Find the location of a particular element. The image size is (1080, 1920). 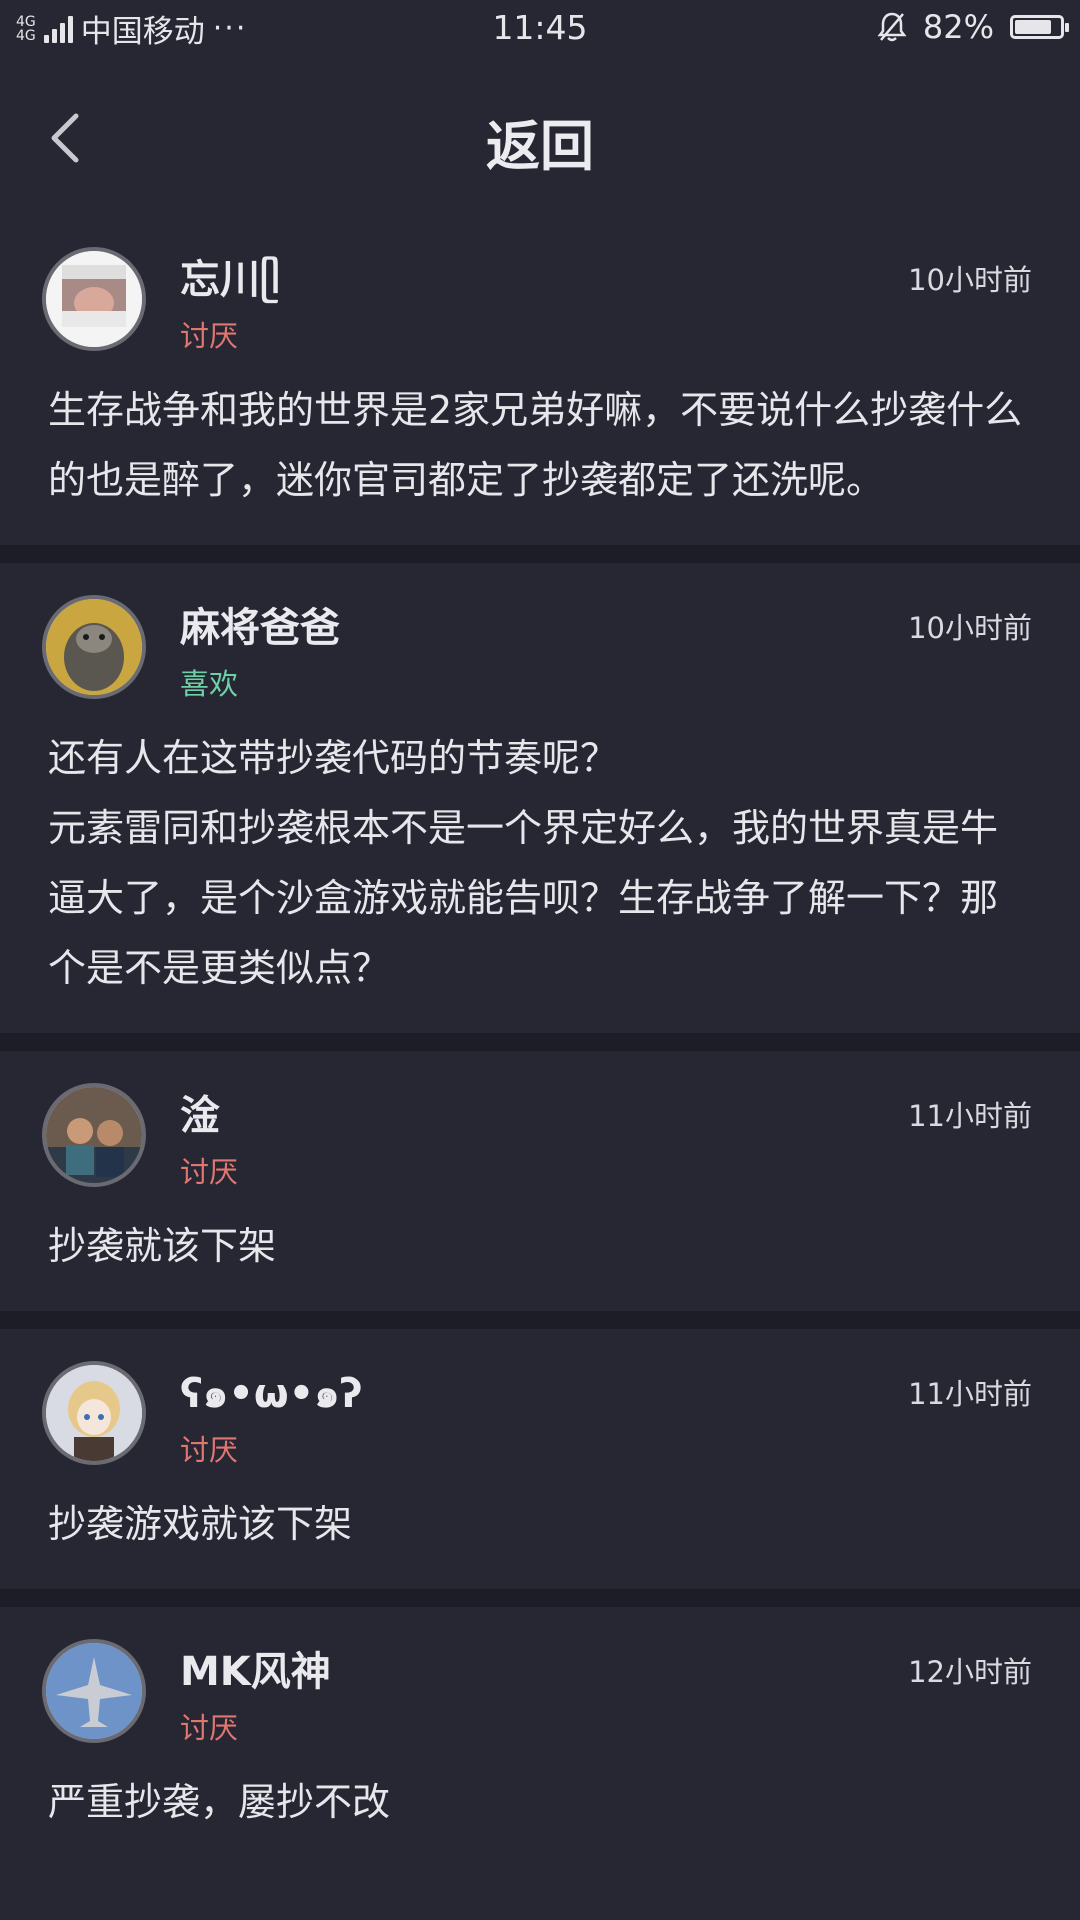

comment-text: 严重抄袭，屡抄不改 is located at coordinates (219, 1802).